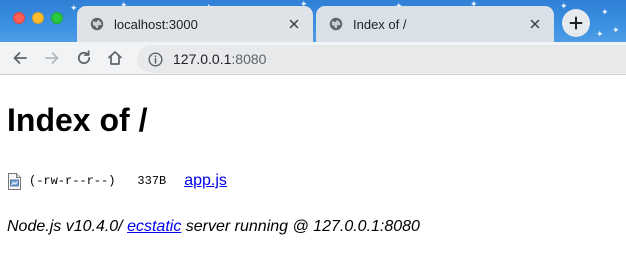 This screenshot has height=266, width=626. What do you see at coordinates (380, 24) in the screenshot?
I see `tab-title: Index of /` at bounding box center [380, 24].